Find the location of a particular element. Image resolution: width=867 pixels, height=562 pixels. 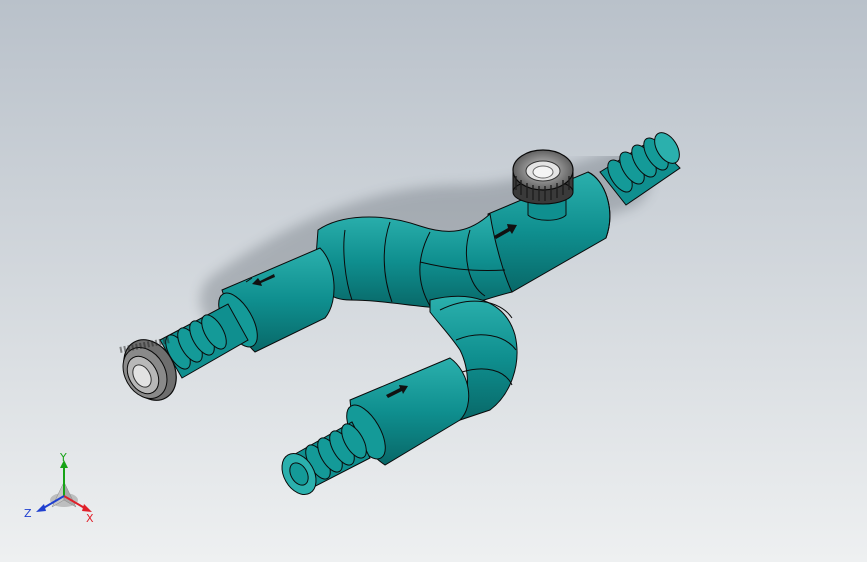

x-axis-label: X is located at coordinates (90, 518).